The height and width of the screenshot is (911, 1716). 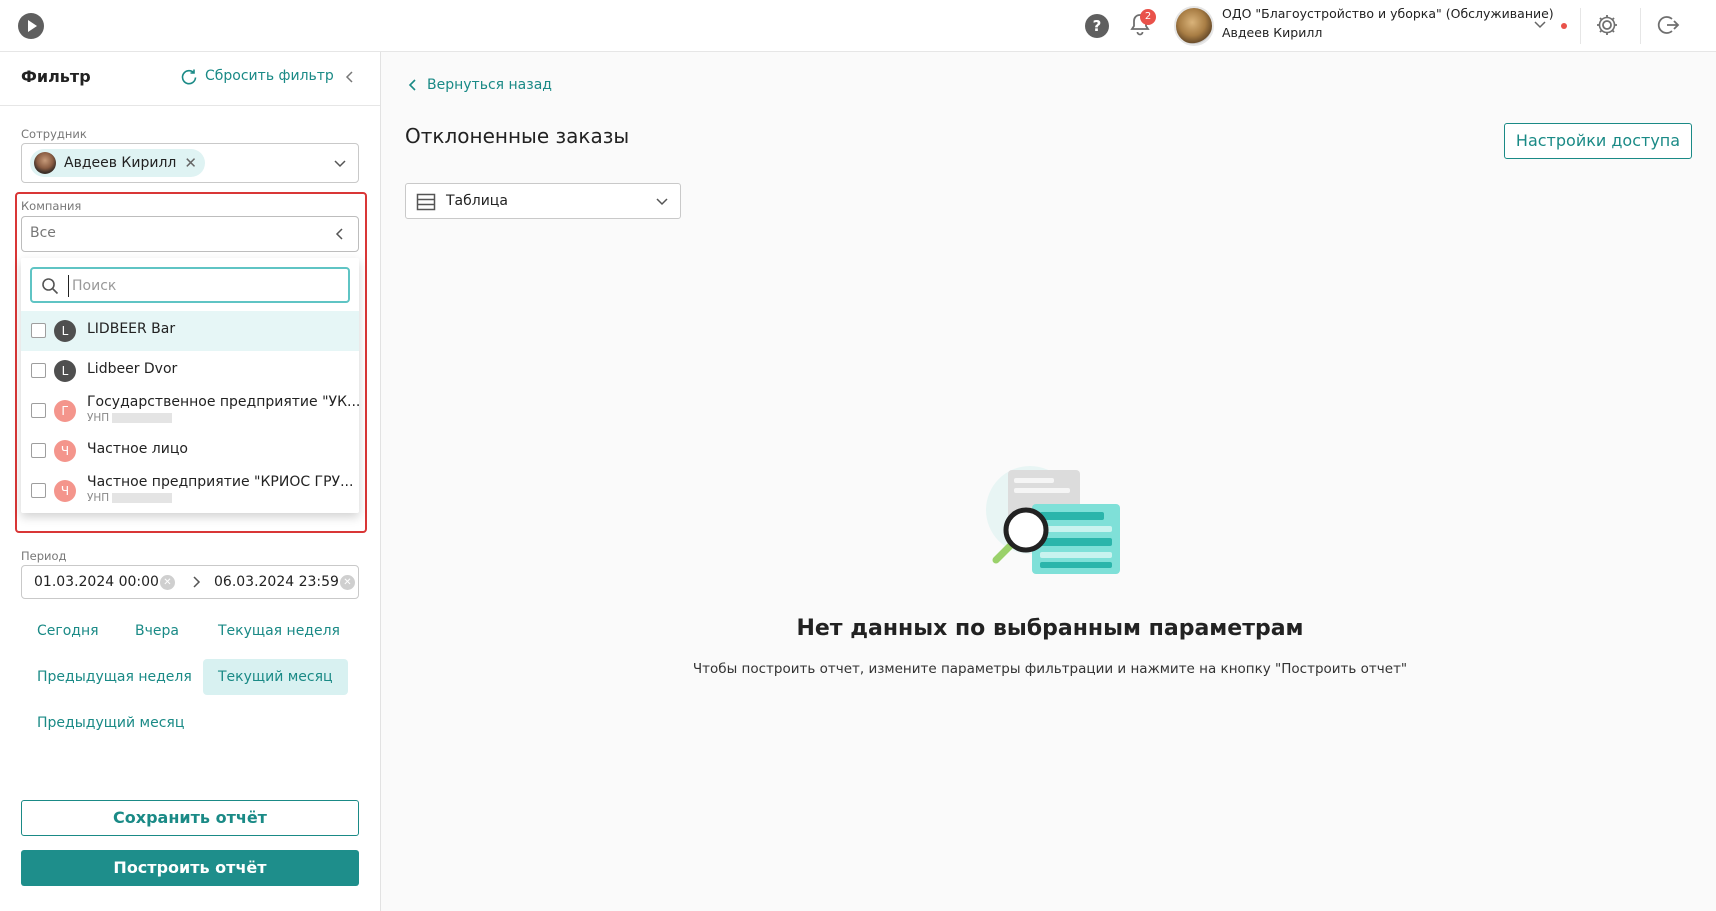 I want to click on period-label: Период, so click(x=44, y=556).